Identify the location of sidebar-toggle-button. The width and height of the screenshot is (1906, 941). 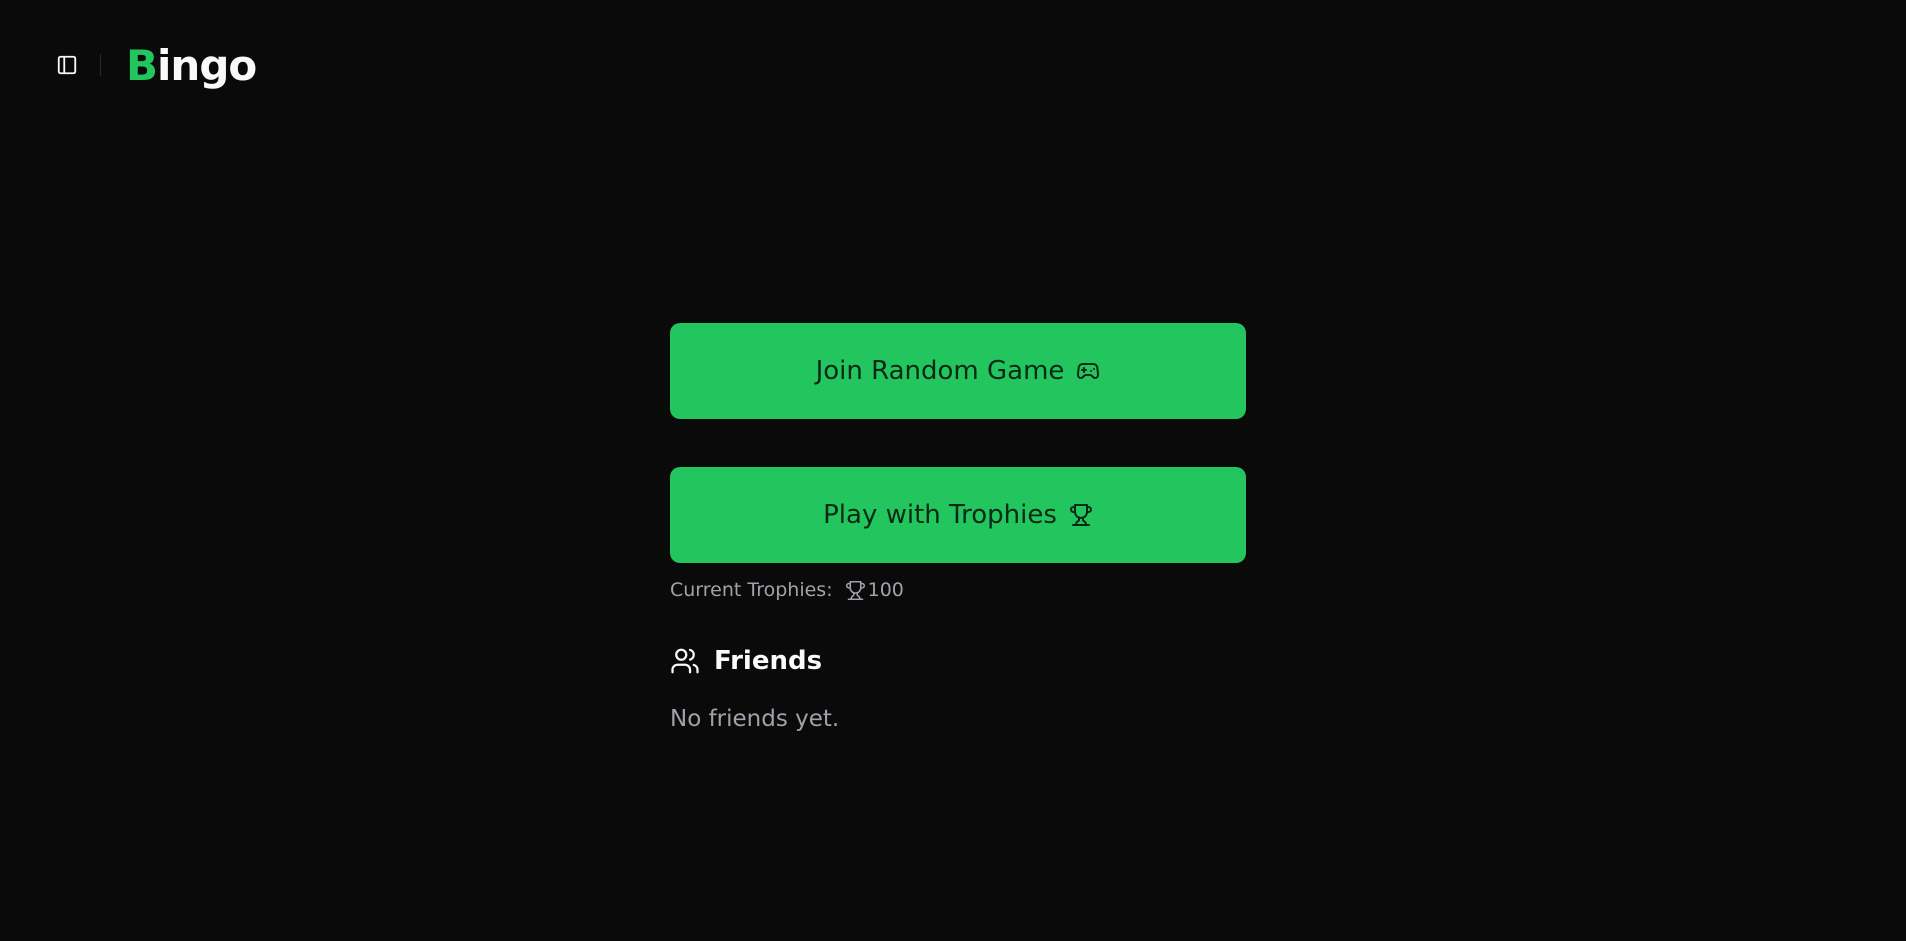
(67, 65).